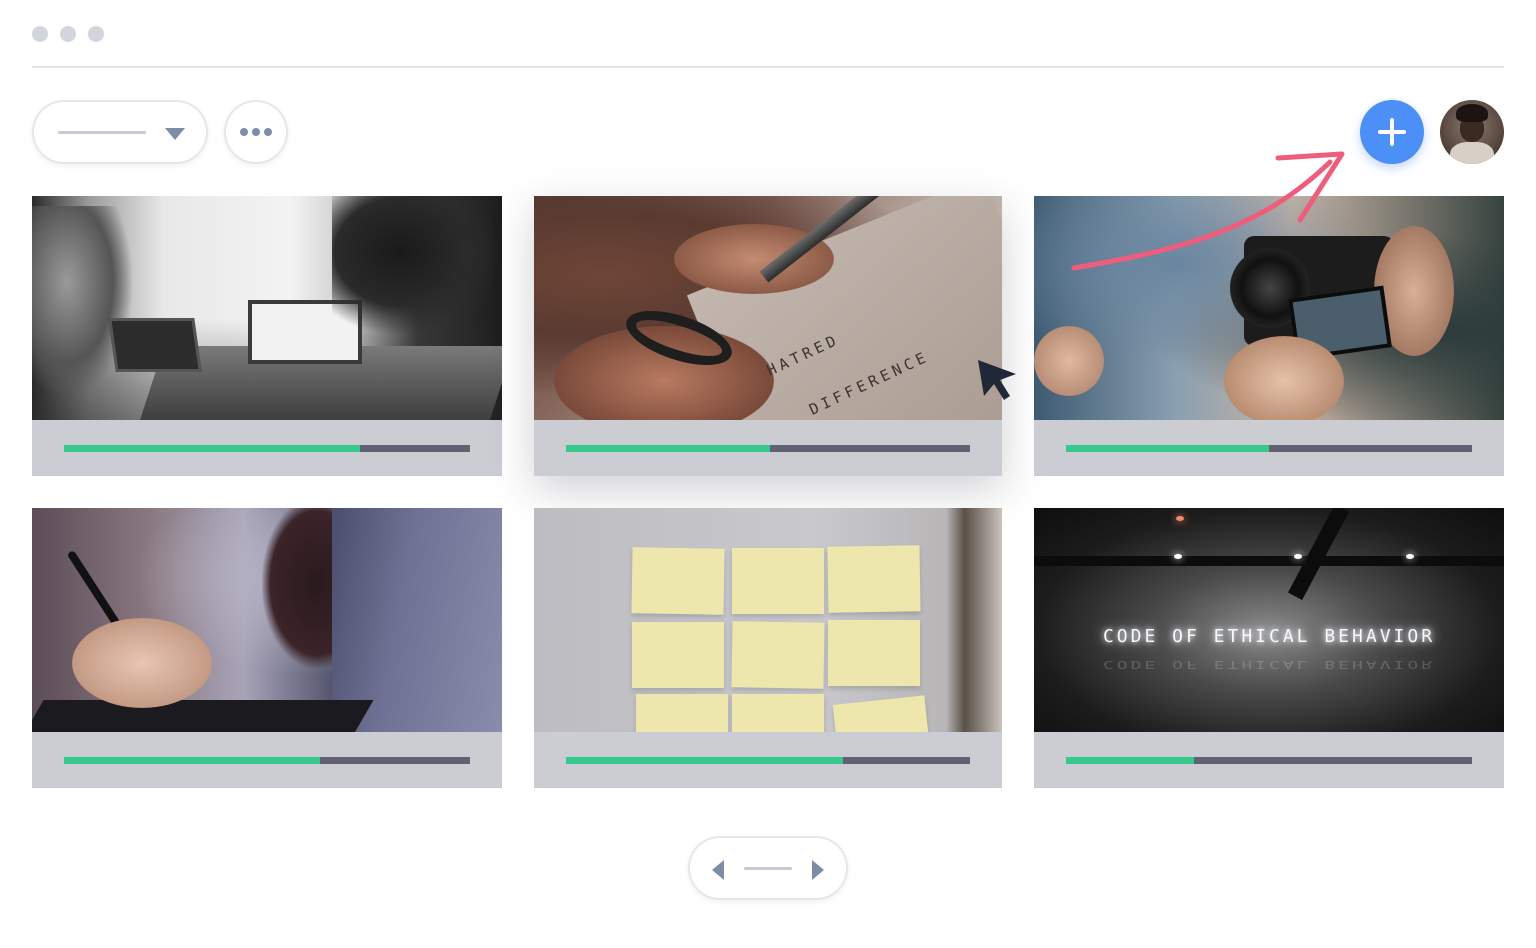  I want to click on chevron-left-icon, so click(718, 870).